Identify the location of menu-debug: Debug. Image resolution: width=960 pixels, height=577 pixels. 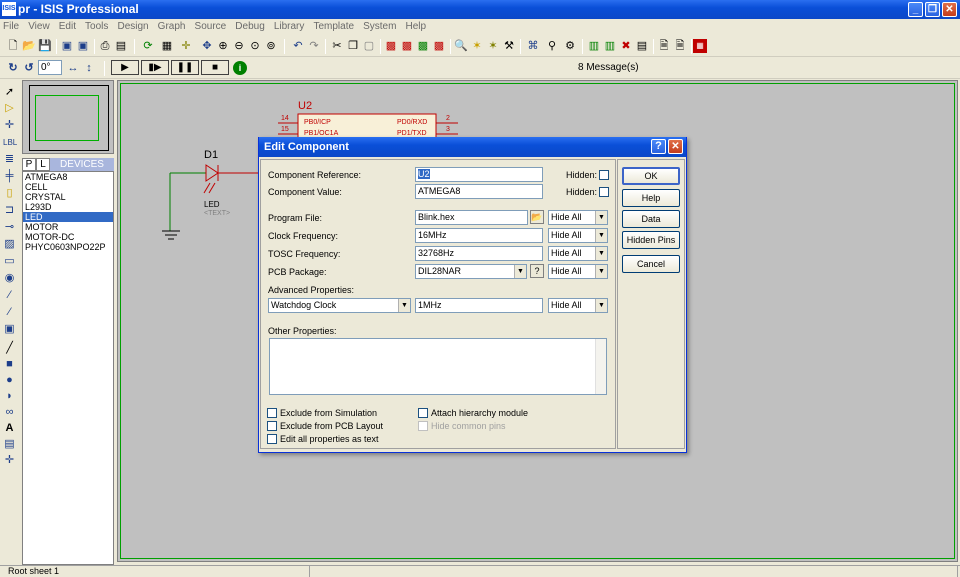
(249, 25).